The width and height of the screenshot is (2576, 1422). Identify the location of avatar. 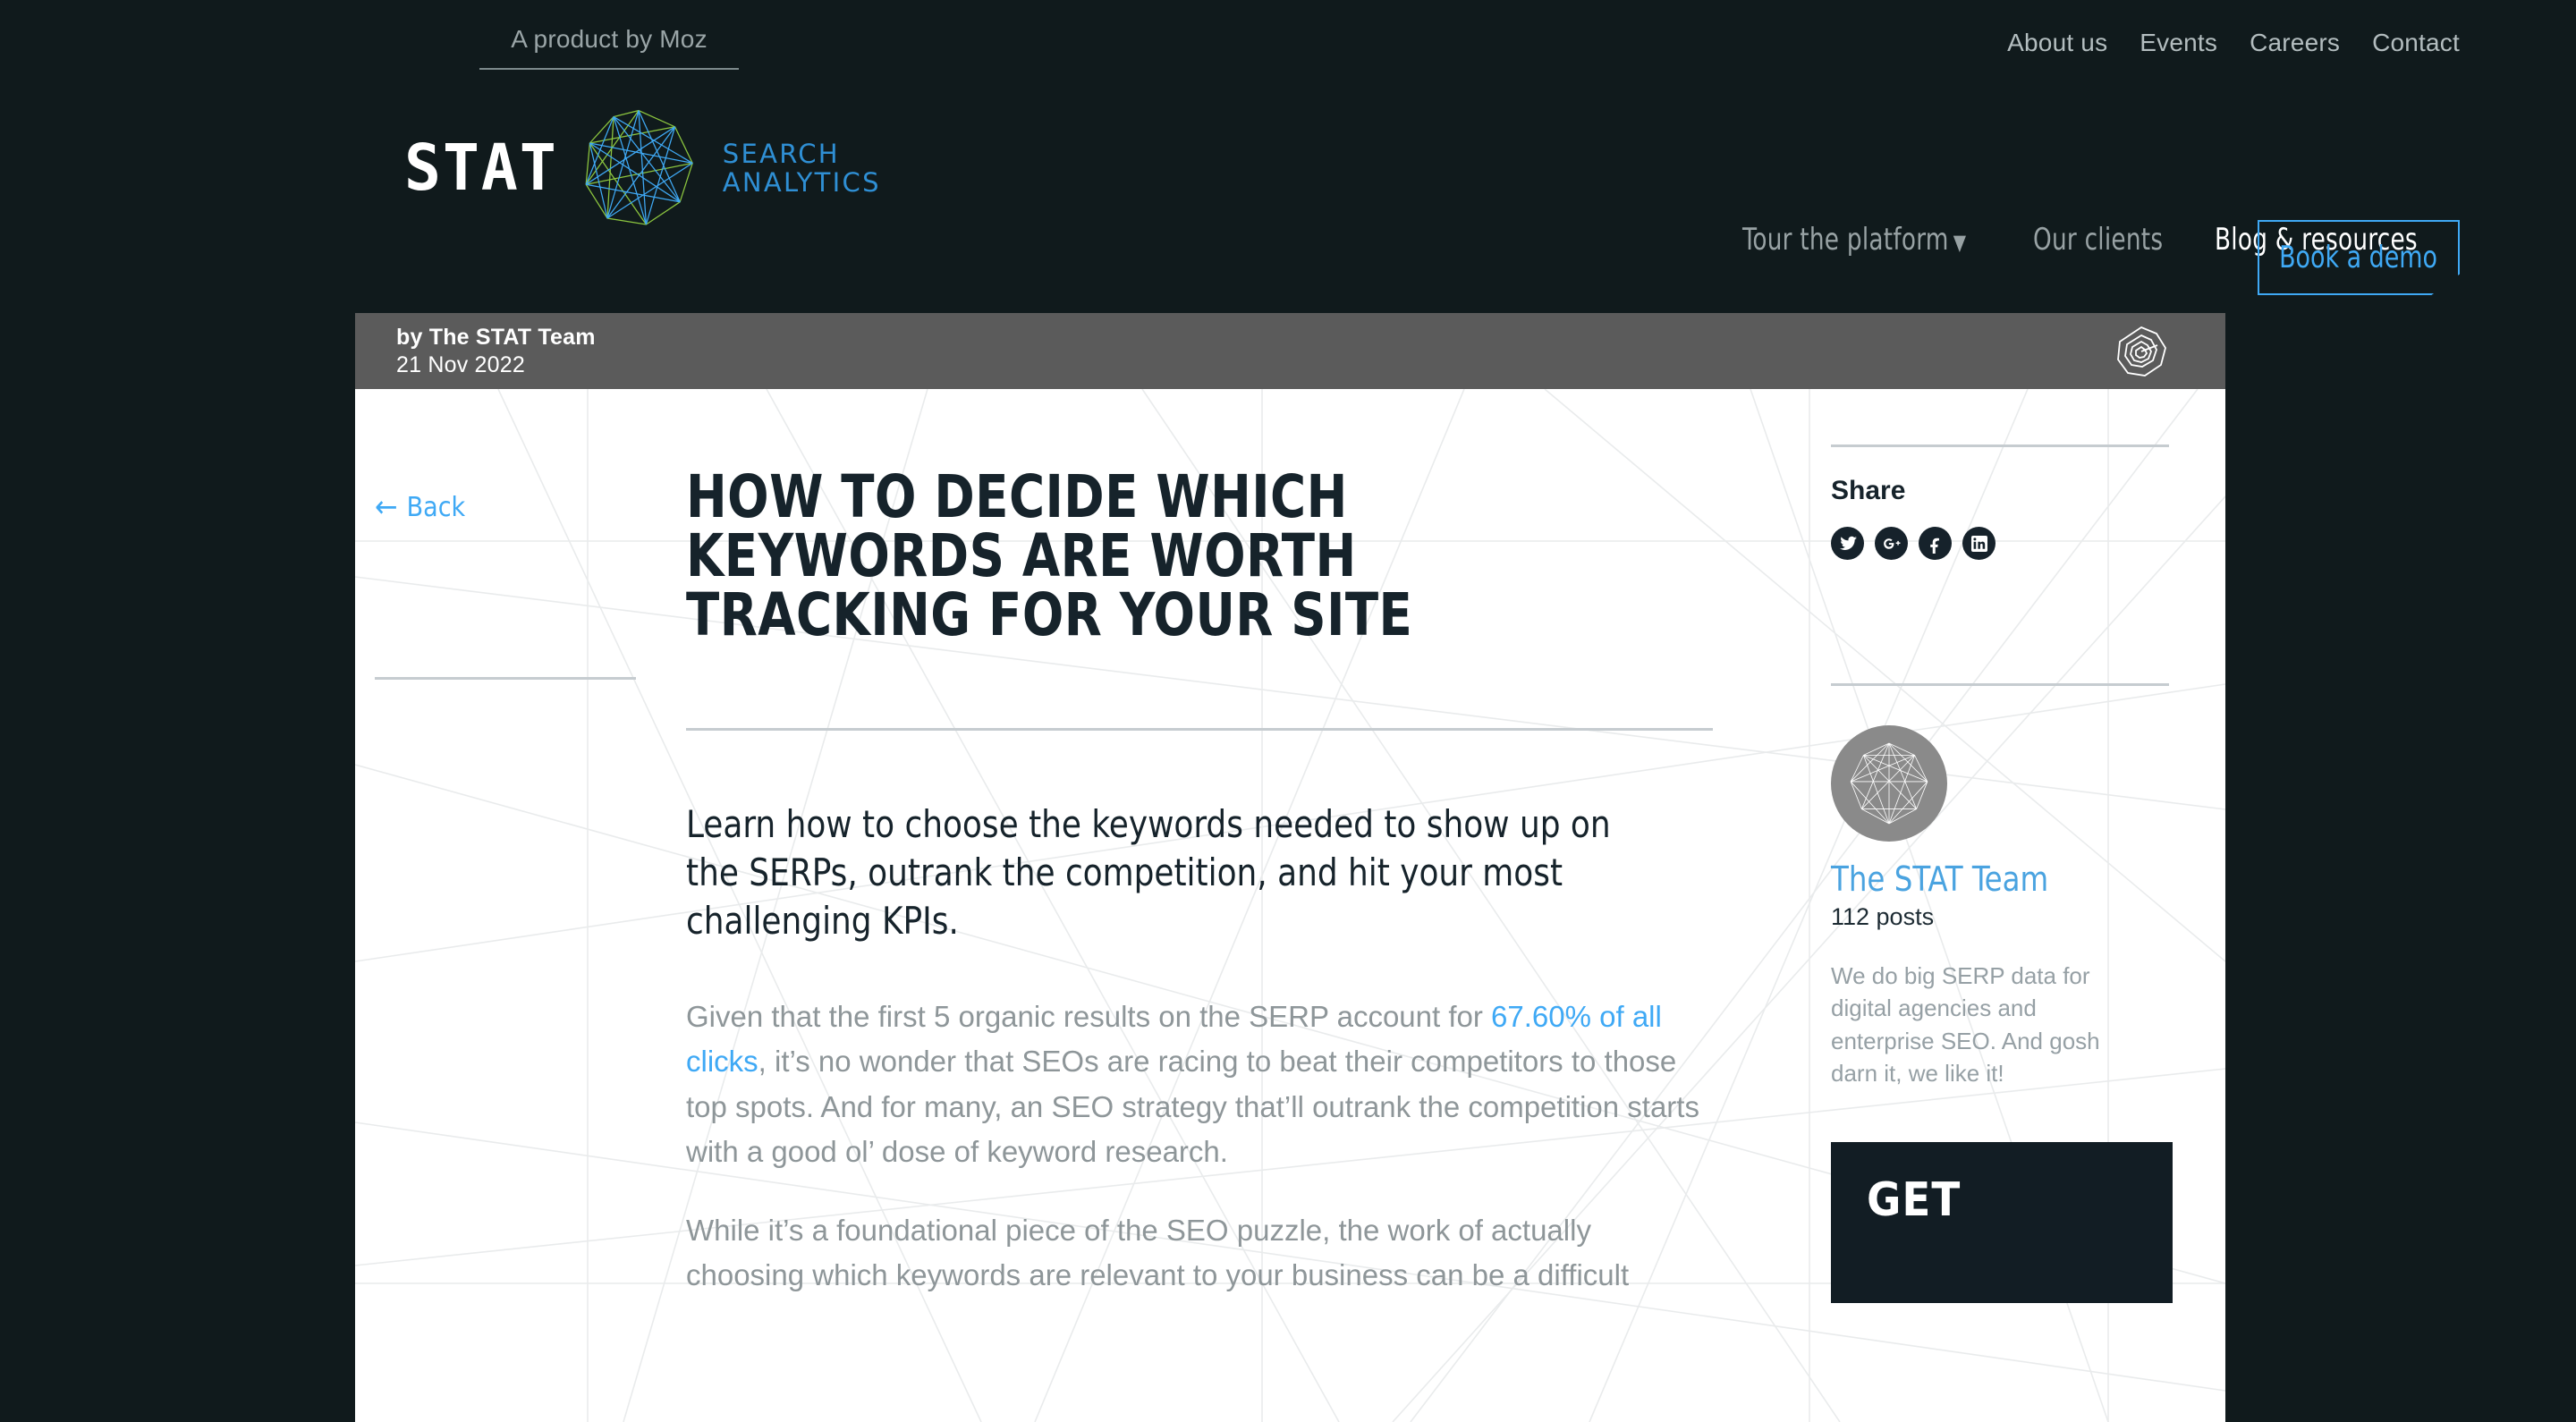
(1889, 783).